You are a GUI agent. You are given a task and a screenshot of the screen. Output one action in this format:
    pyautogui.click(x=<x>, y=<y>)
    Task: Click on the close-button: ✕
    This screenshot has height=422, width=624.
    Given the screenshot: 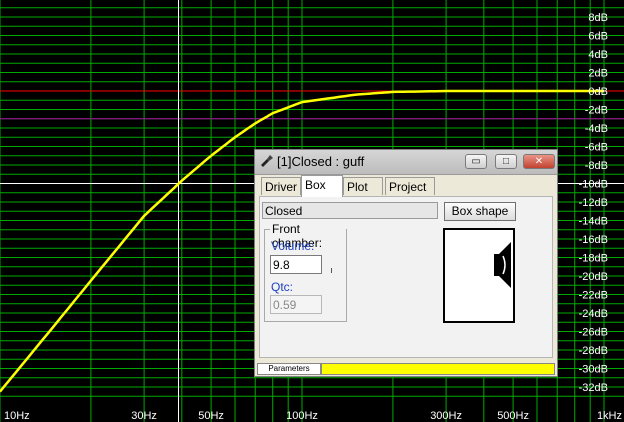 What is the action you would take?
    pyautogui.click(x=539, y=161)
    